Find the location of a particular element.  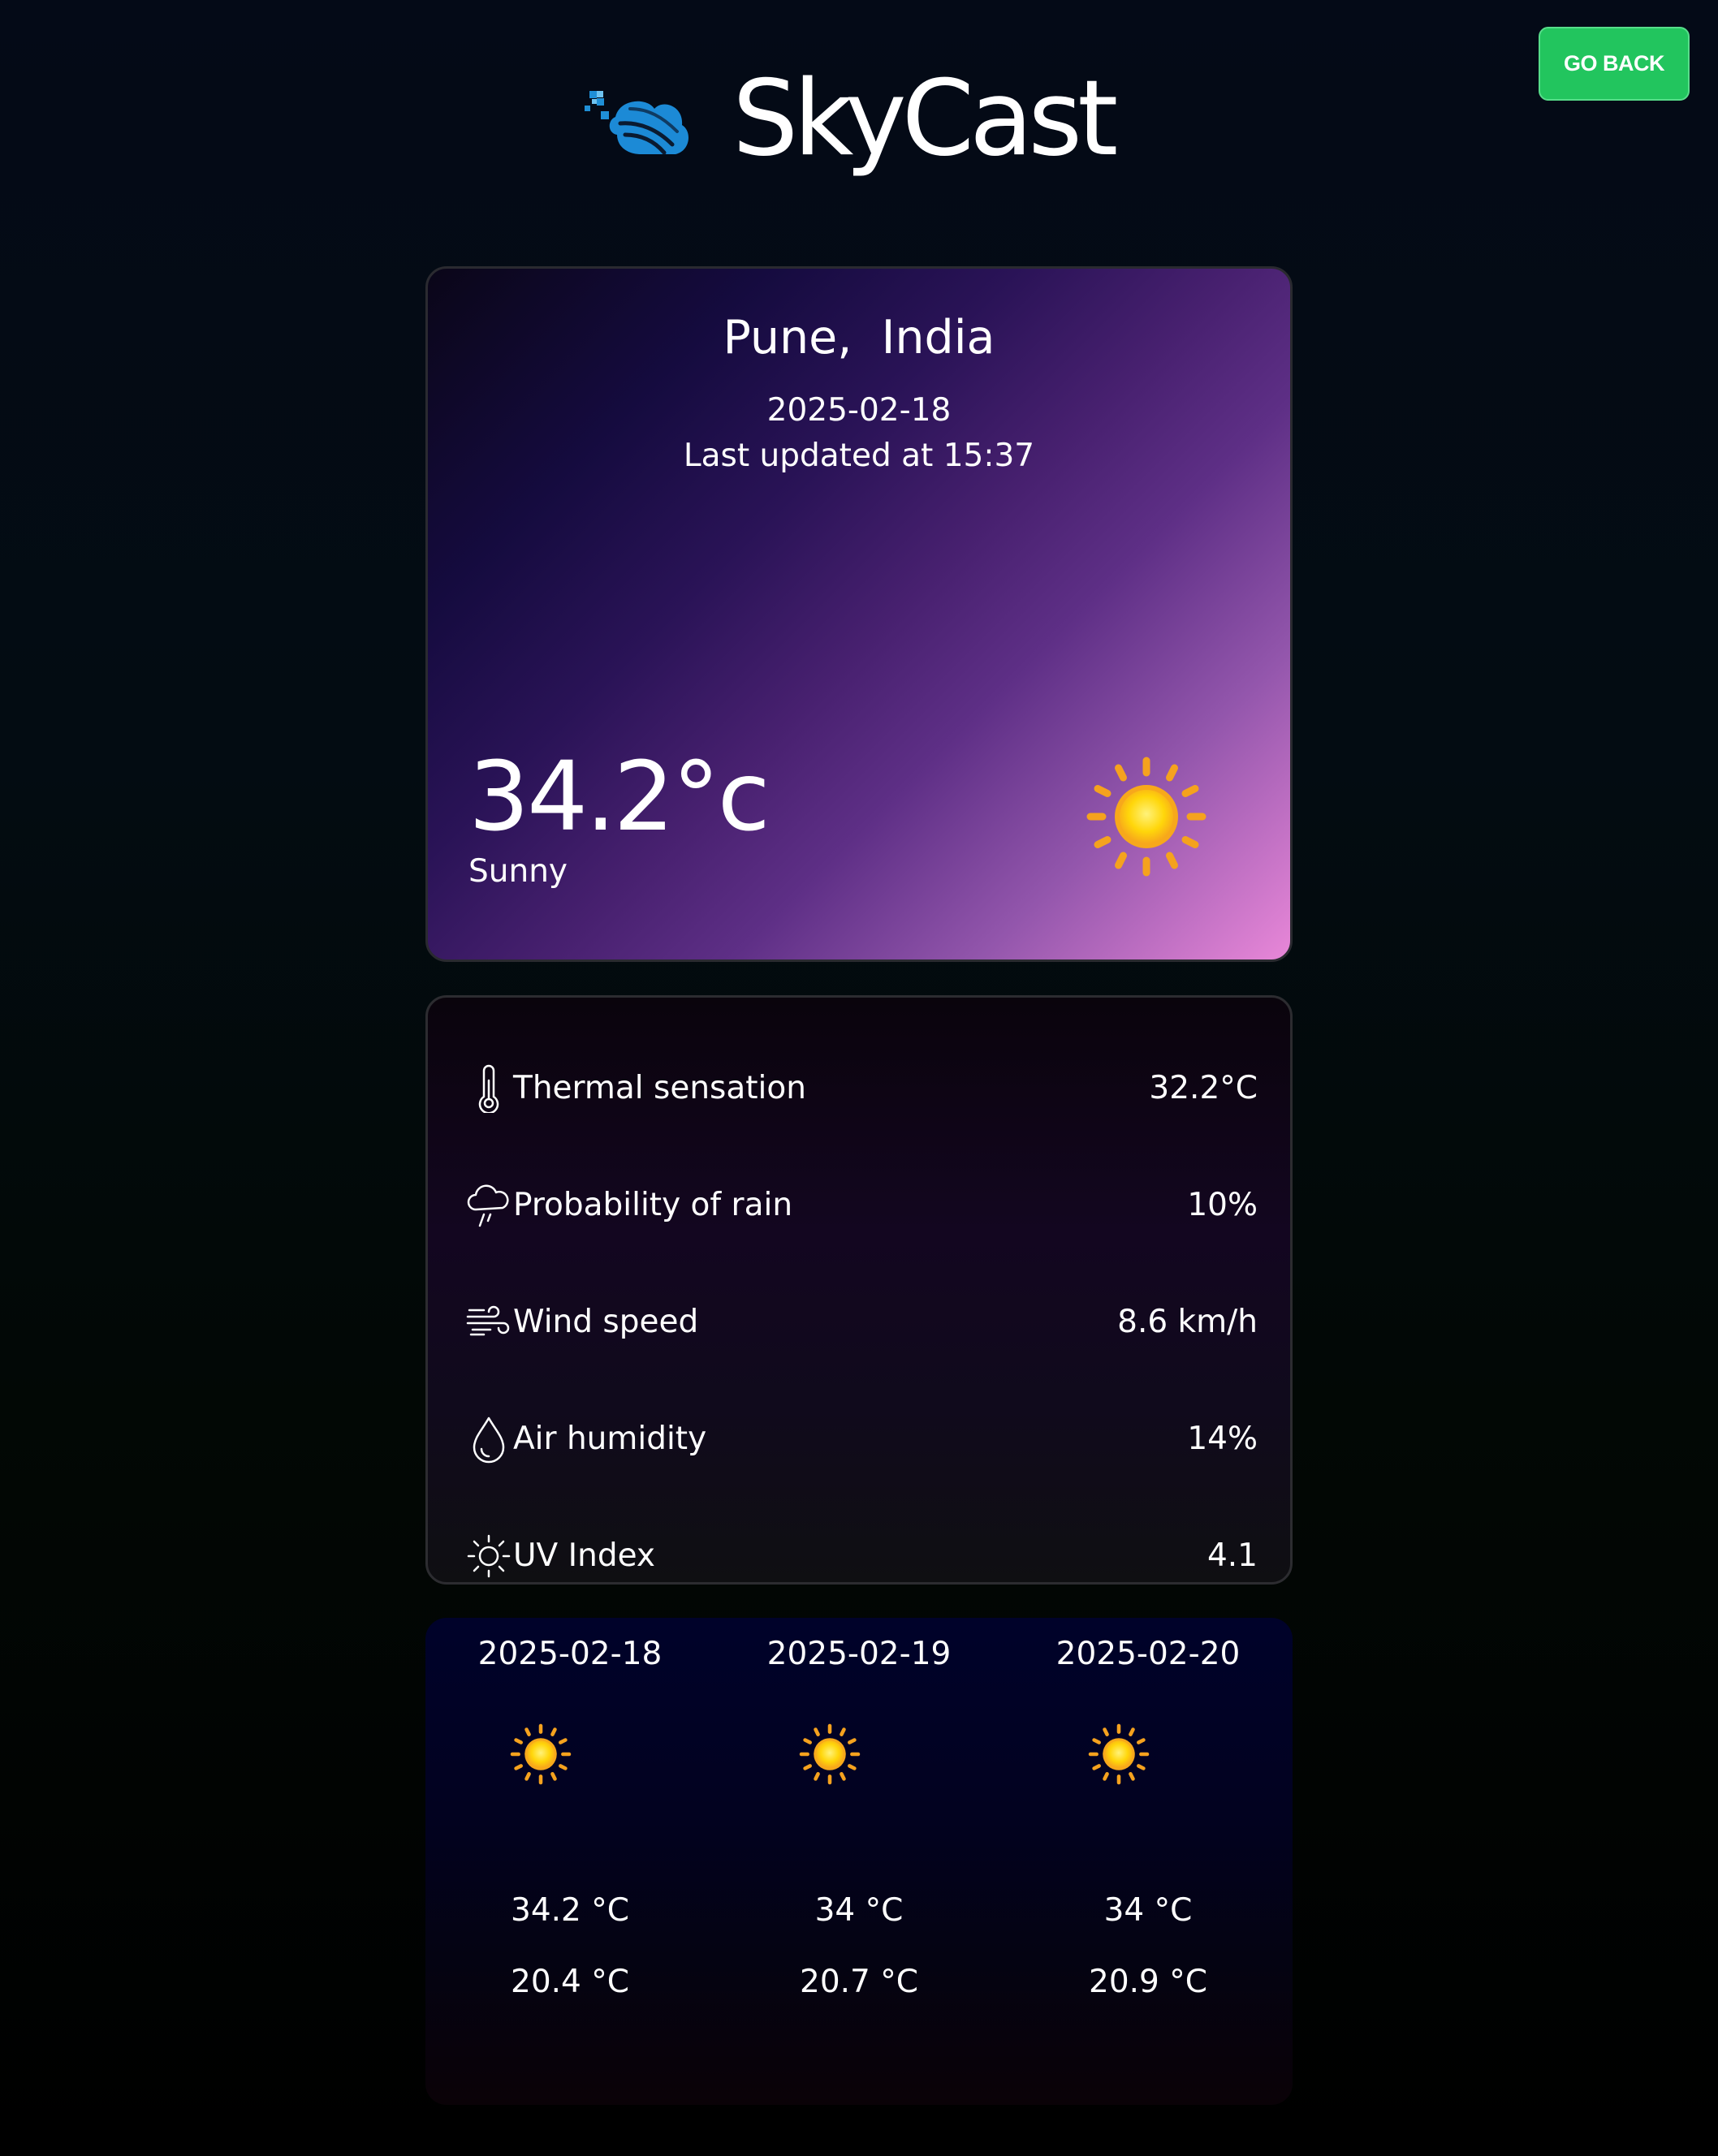

forecast-date: 2025-02-18 is located at coordinates (570, 1654).